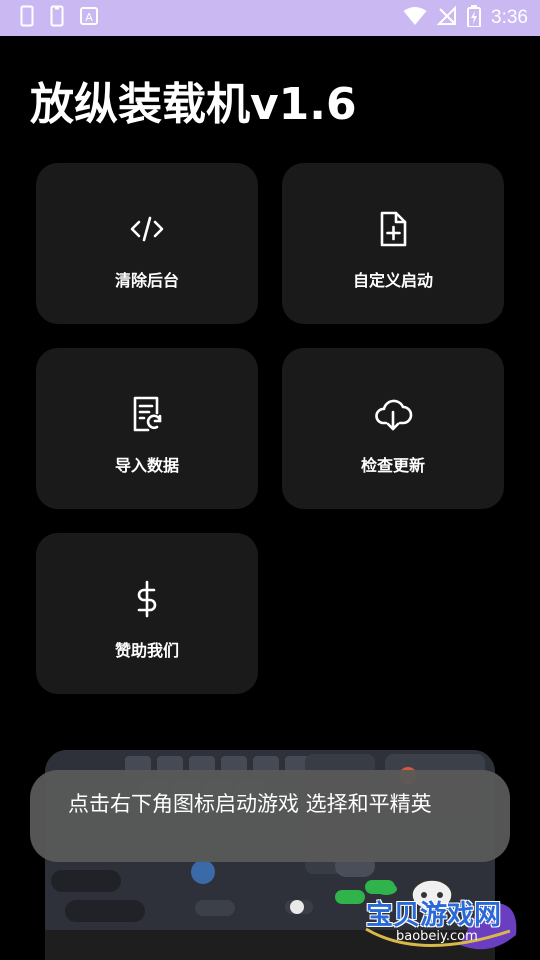  I want to click on document-sync-icon, so click(147, 414).